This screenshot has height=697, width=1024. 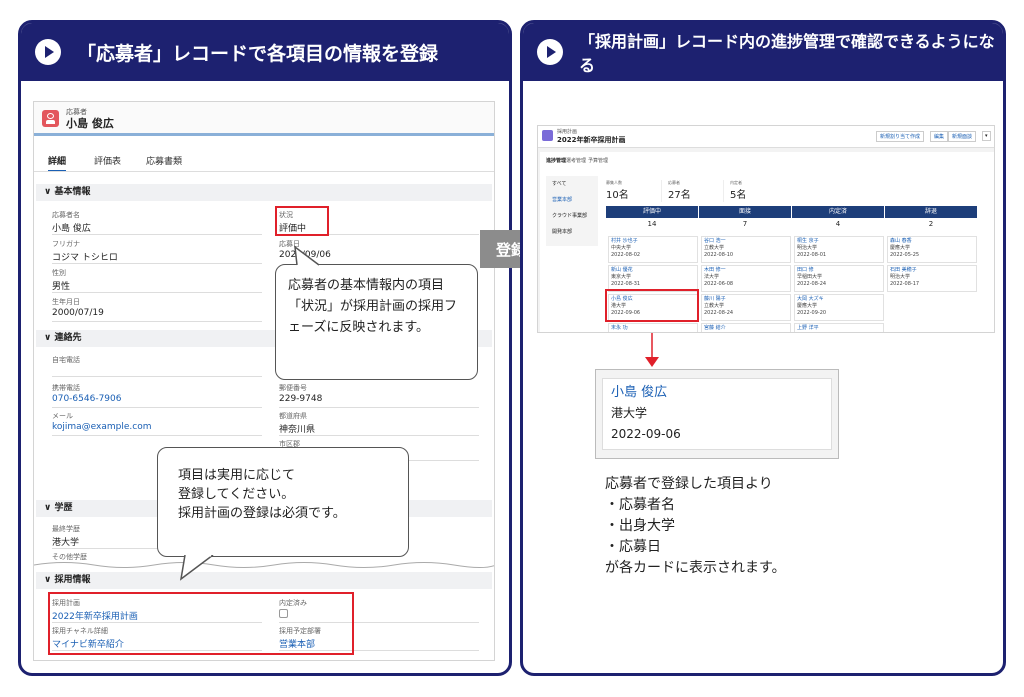 What do you see at coordinates (107, 160) in the screenshot?
I see `tab-evaluation: 評価表` at bounding box center [107, 160].